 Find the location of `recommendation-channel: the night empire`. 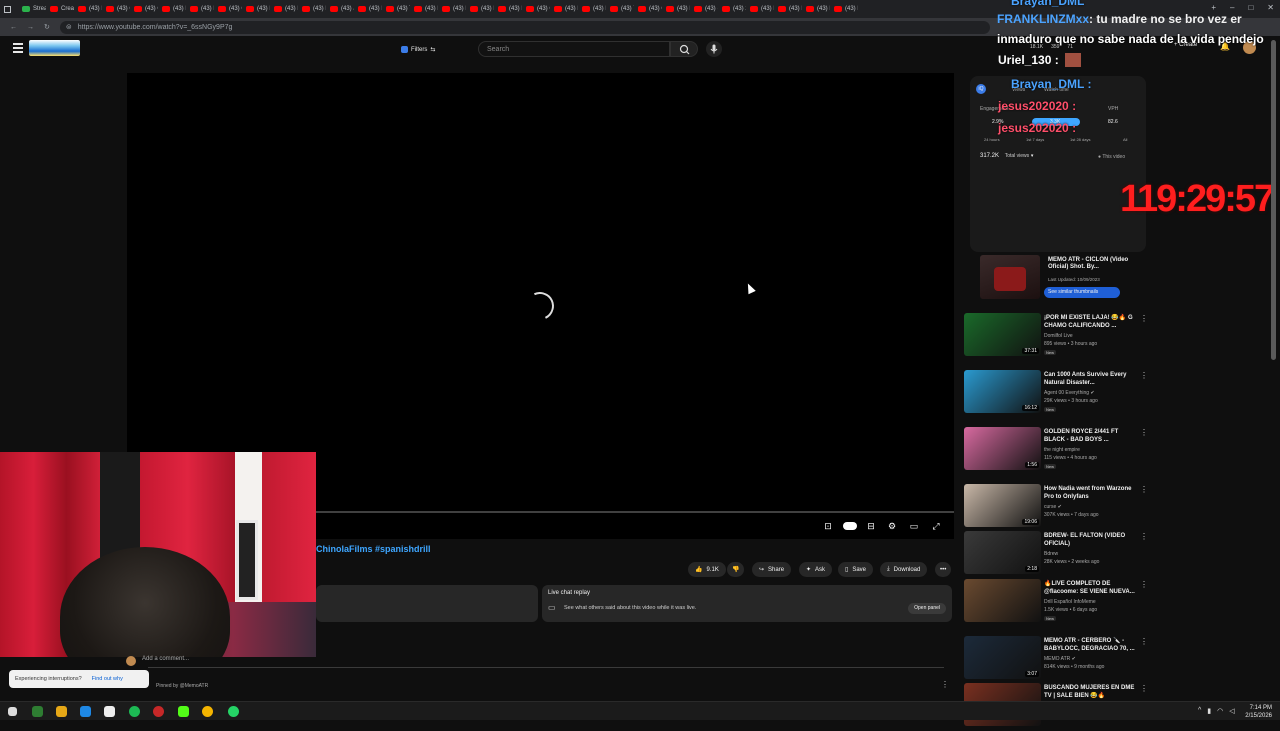

recommendation-channel: the night empire is located at coordinates (1062, 450).